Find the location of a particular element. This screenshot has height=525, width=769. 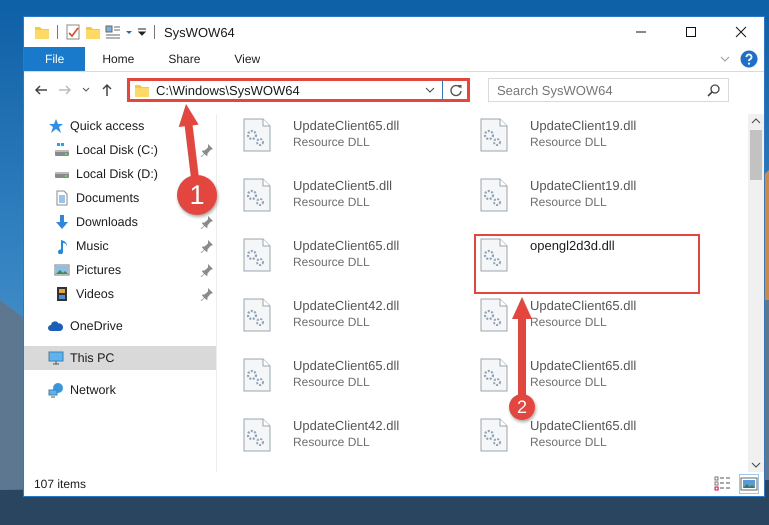

drive-icon is located at coordinates (62, 150).